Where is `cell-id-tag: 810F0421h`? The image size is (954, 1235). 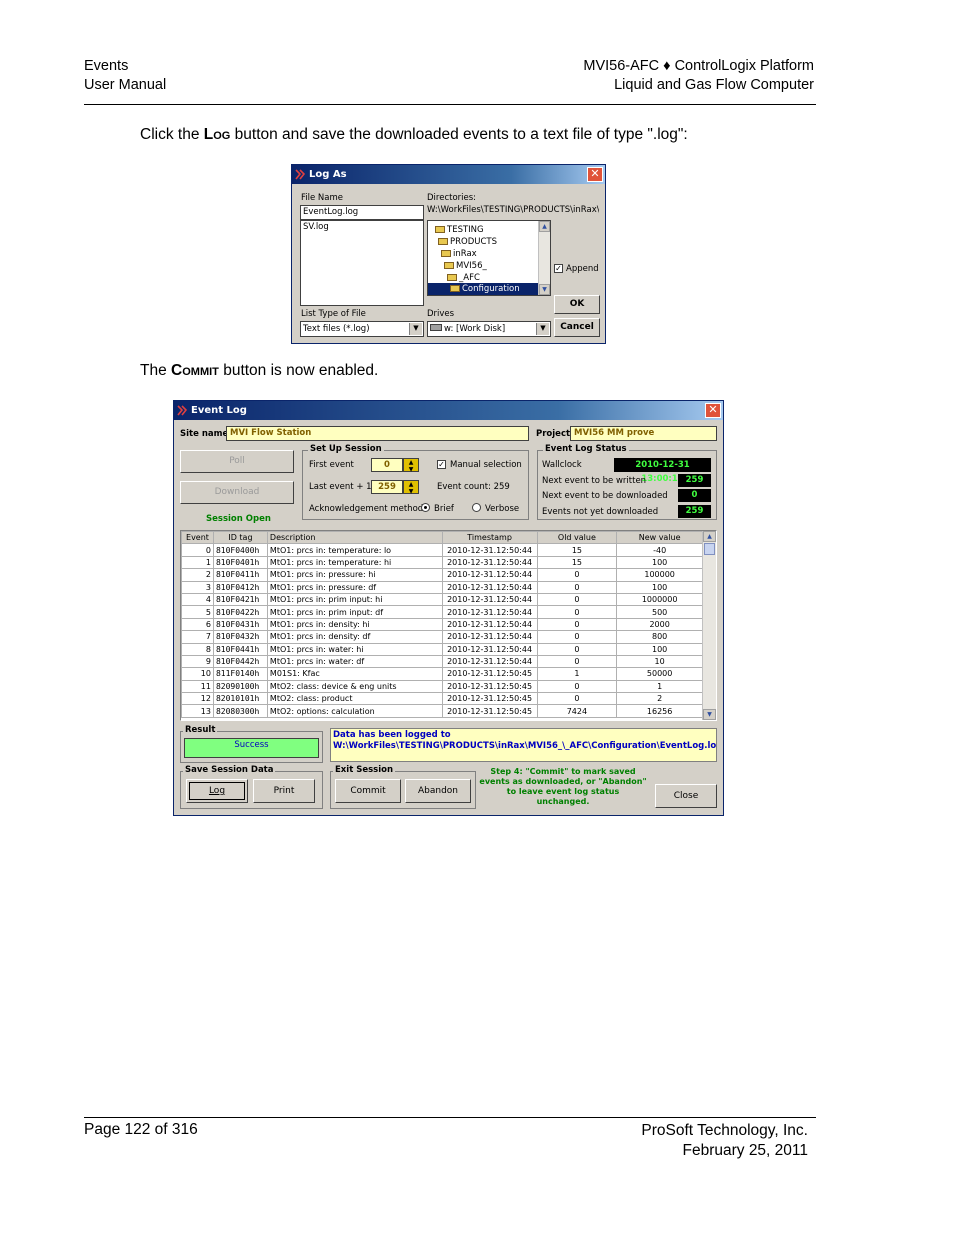
cell-id-tag: 810F0421h is located at coordinates (240, 599).